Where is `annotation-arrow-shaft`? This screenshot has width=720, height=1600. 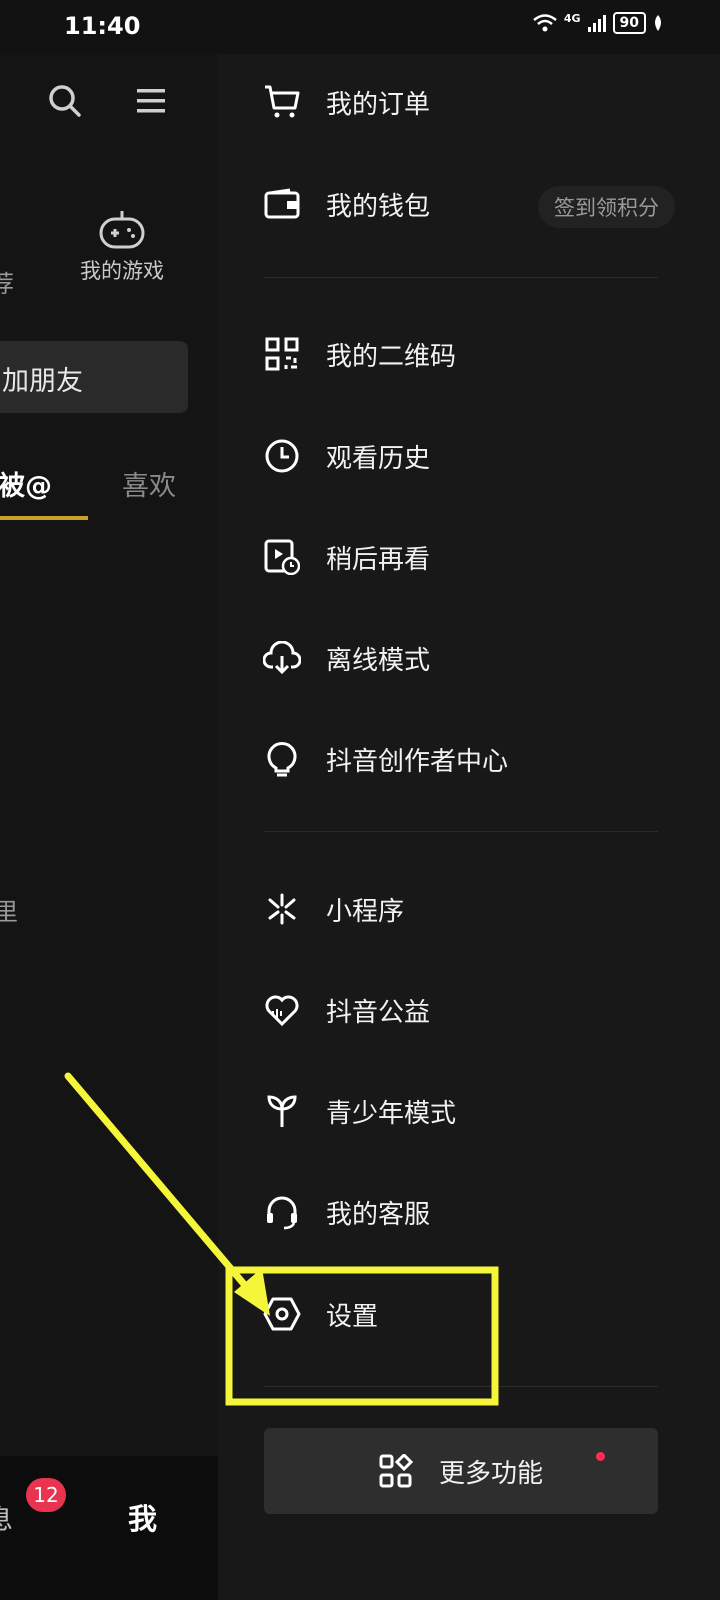 annotation-arrow-shaft is located at coordinates (161, 1186).